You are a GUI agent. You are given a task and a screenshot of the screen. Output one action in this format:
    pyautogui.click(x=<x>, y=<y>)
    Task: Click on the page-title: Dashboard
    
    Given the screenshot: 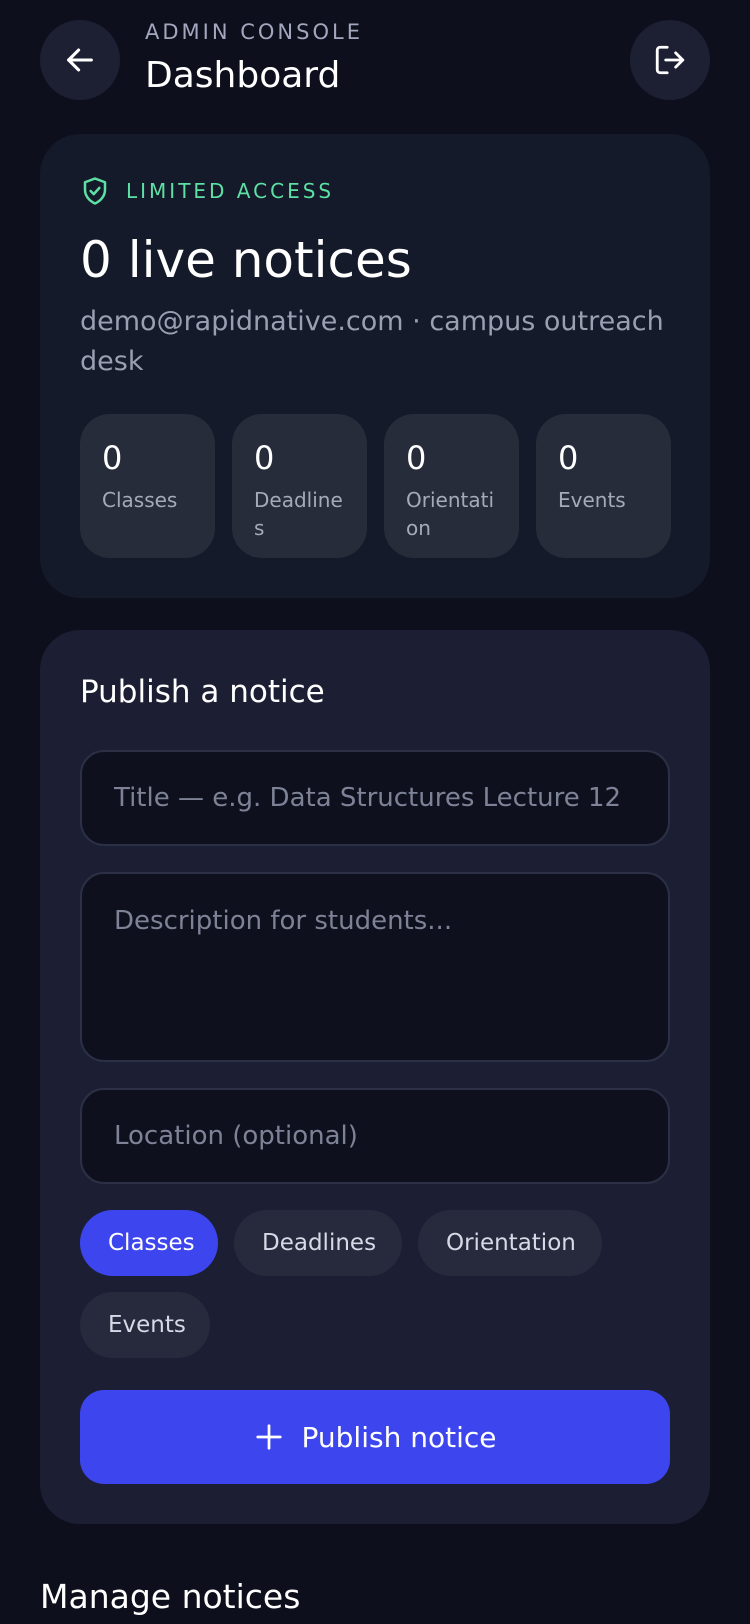 What is the action you would take?
    pyautogui.click(x=243, y=75)
    